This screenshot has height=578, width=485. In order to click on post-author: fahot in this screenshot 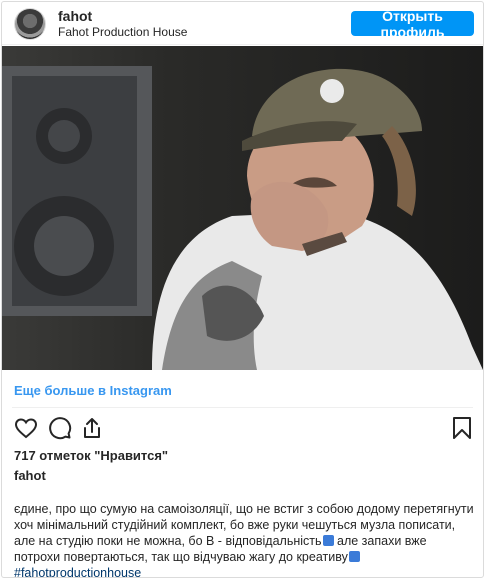, I will do `click(30, 475)`.